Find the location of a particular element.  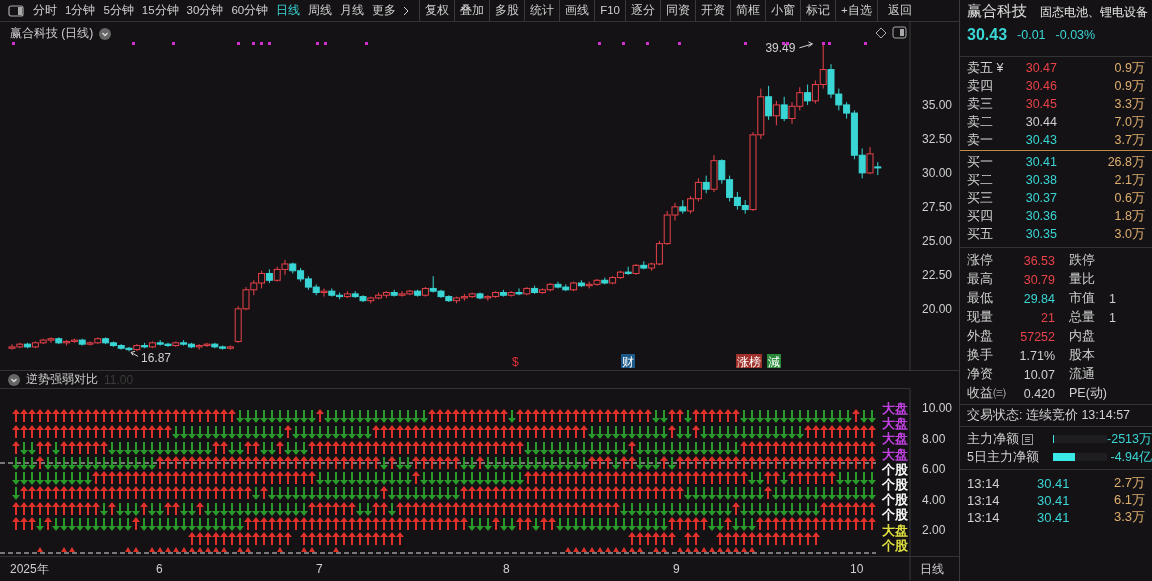

price-tick: 32.50 is located at coordinates (937, 138).